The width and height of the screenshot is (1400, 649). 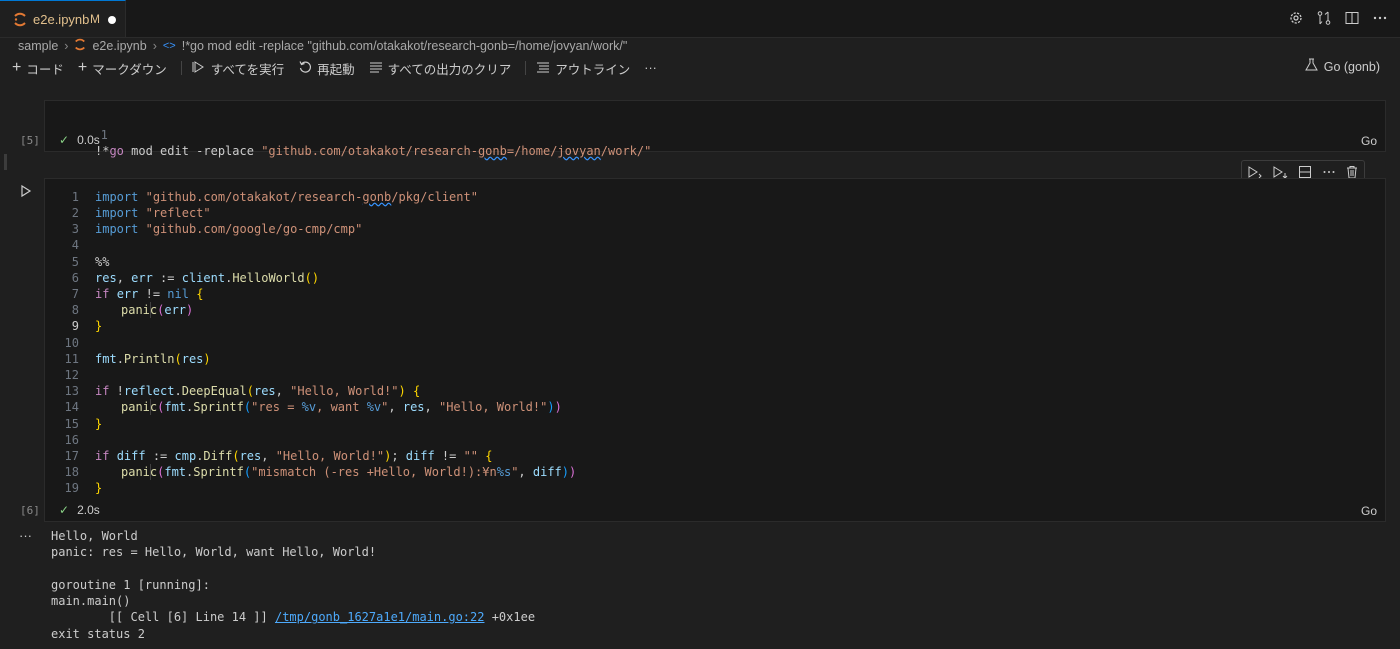 I want to click on clear-all-outputs-button: すべての出力のクリア, so click(x=440, y=68).